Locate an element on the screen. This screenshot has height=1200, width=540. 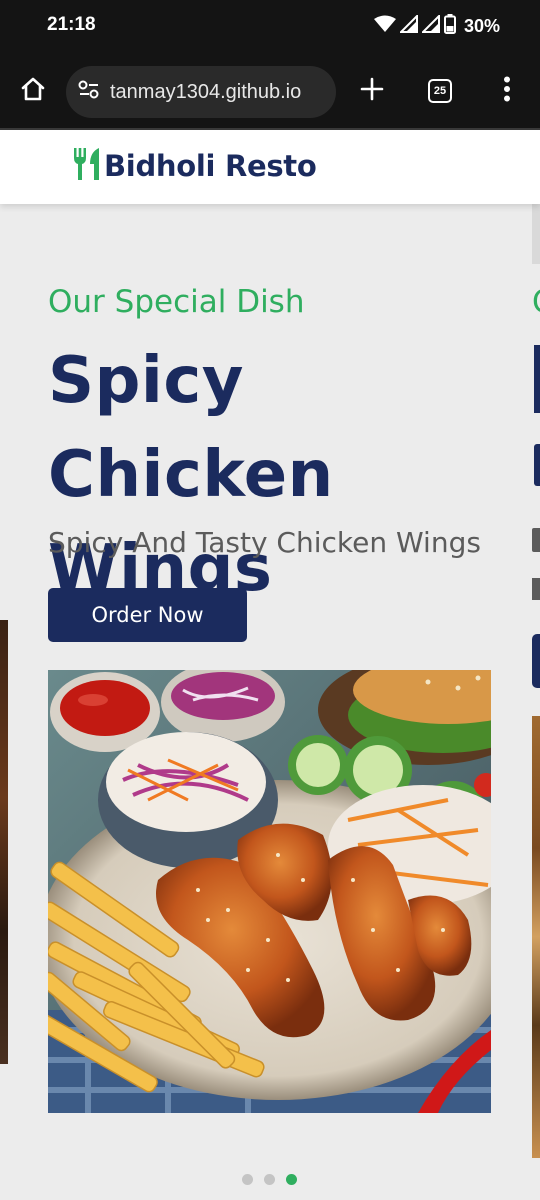
address-bar: tanmay1304.github.io is located at coordinates (201, 92).